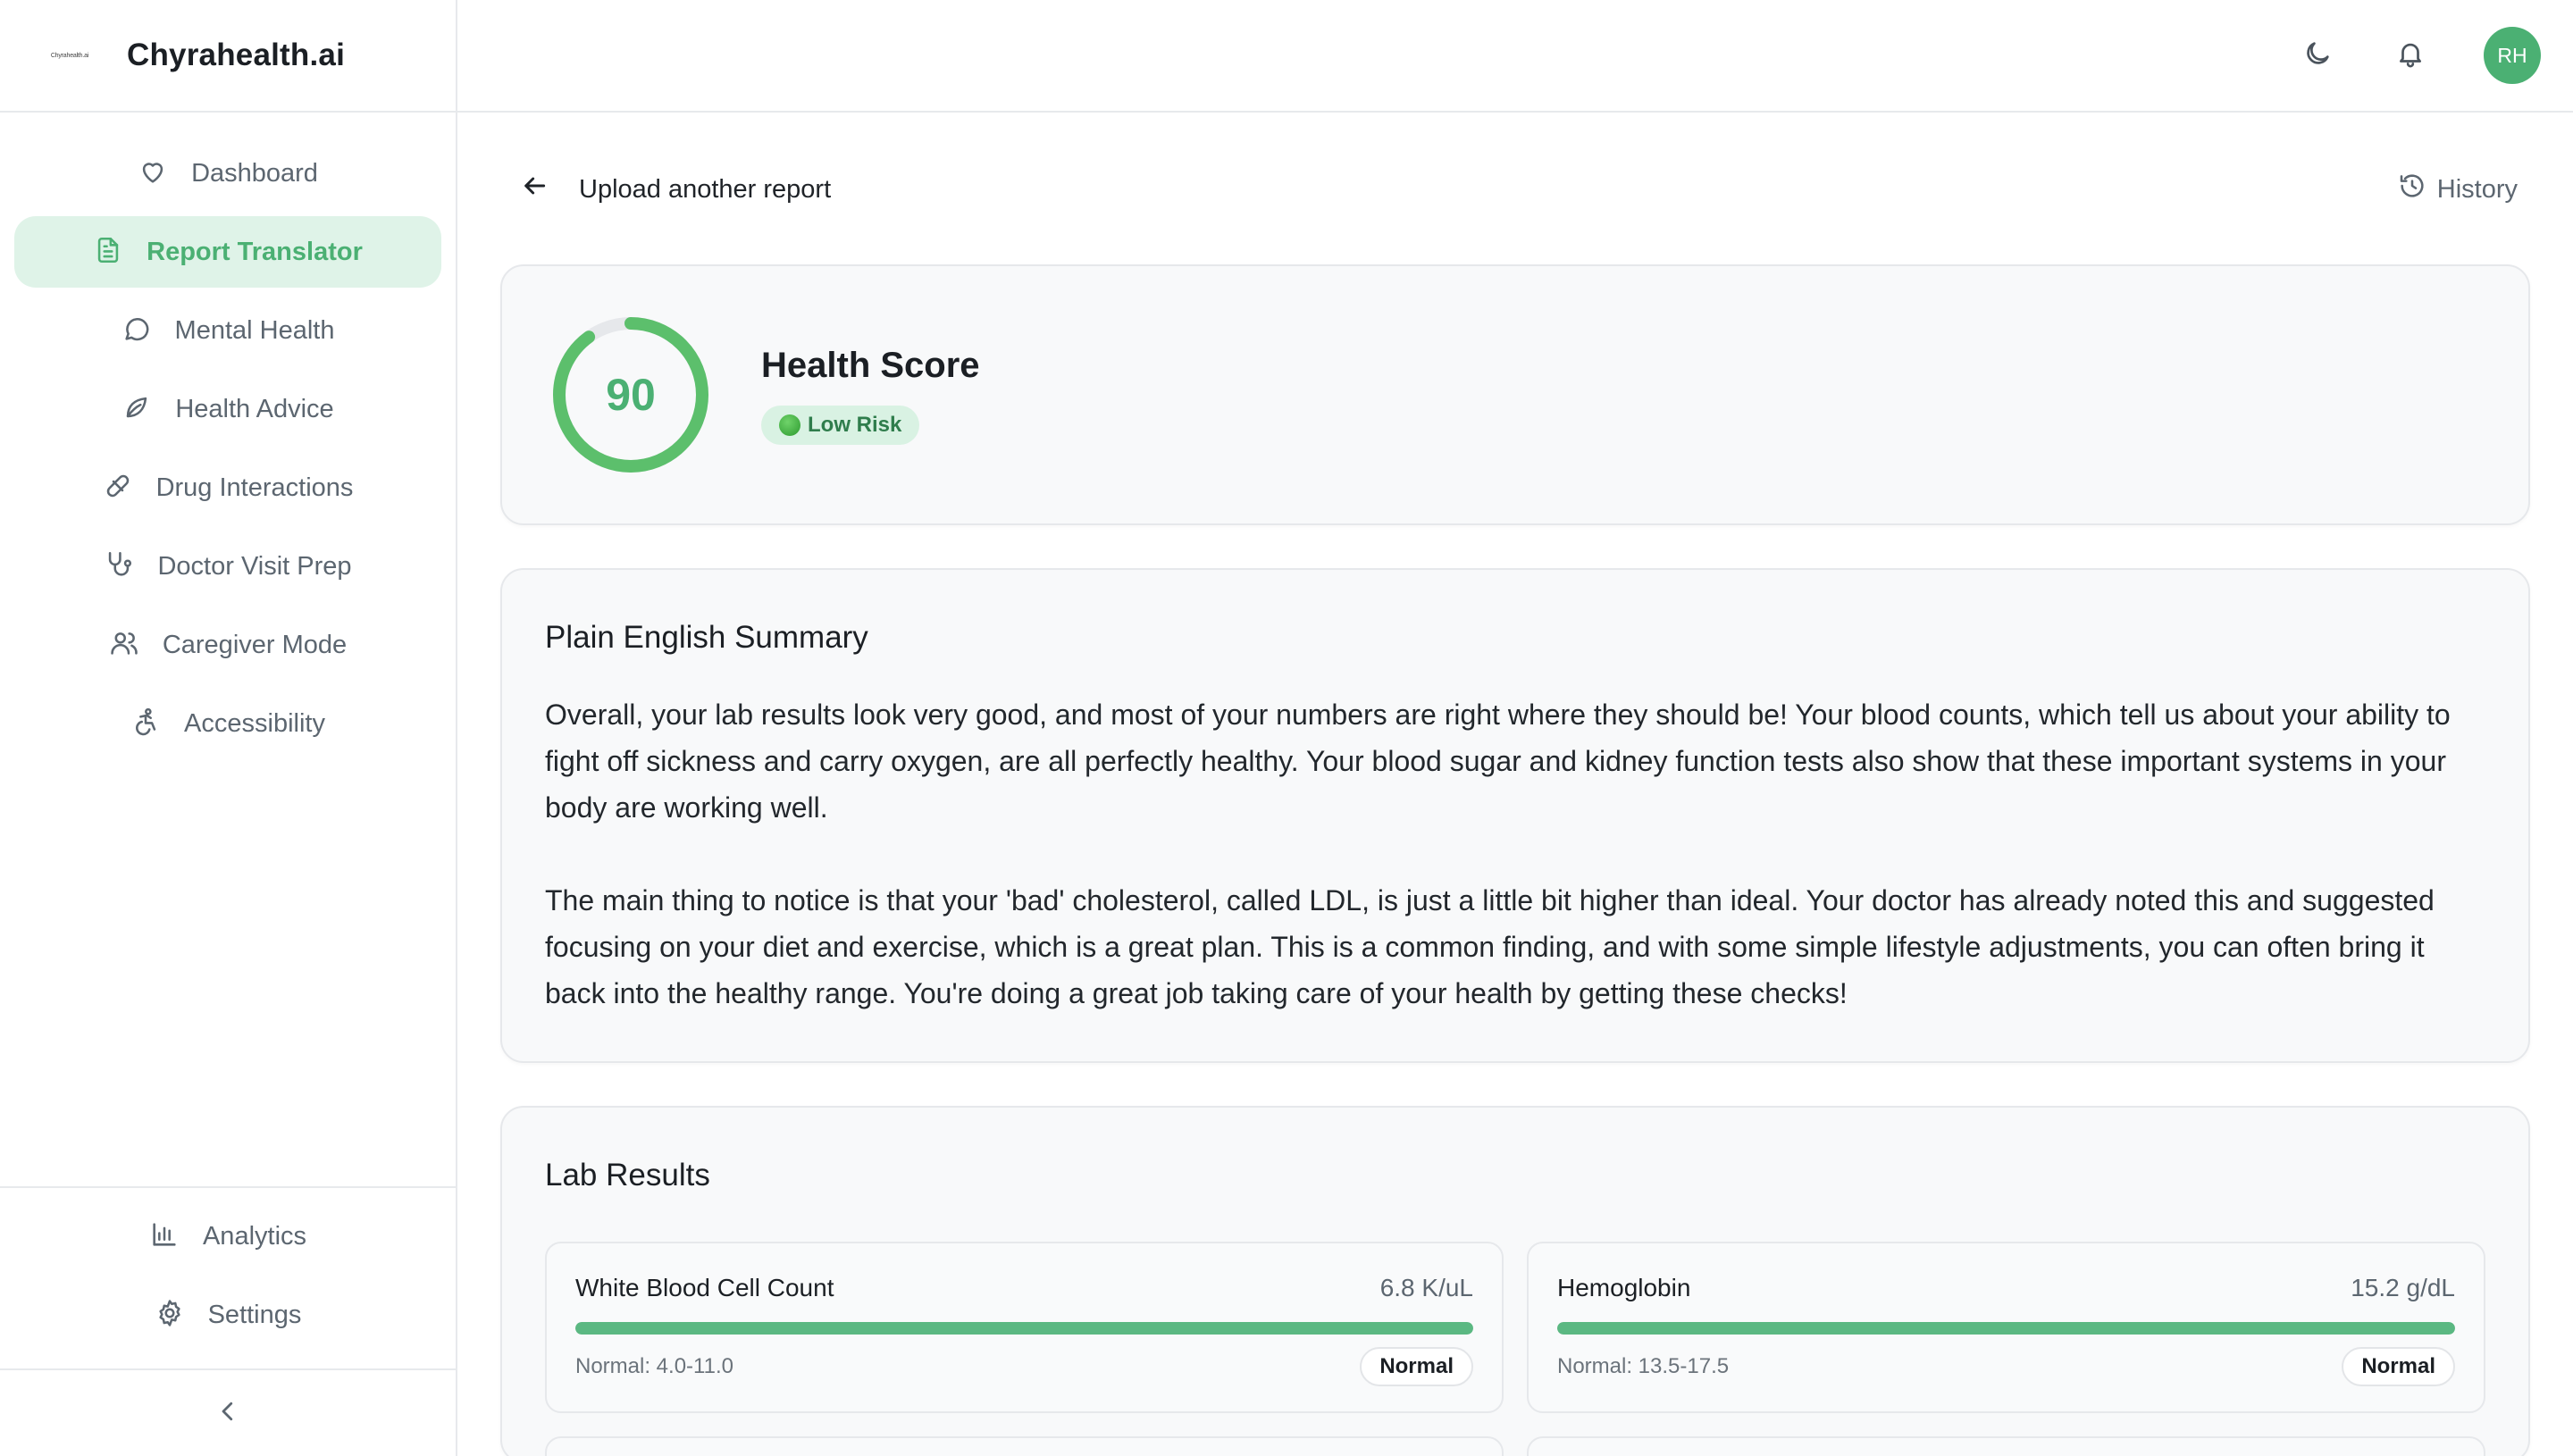  What do you see at coordinates (255, 644) in the screenshot?
I see `sidebar-item-label: Caregiver Mode` at bounding box center [255, 644].